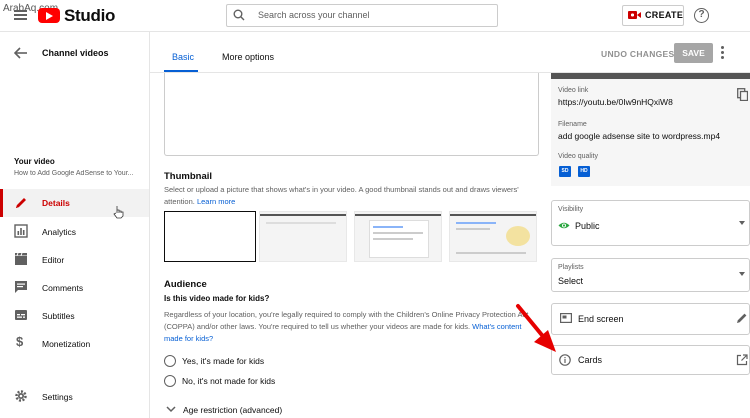  I want to click on open-in-new-icon, so click(742, 360).